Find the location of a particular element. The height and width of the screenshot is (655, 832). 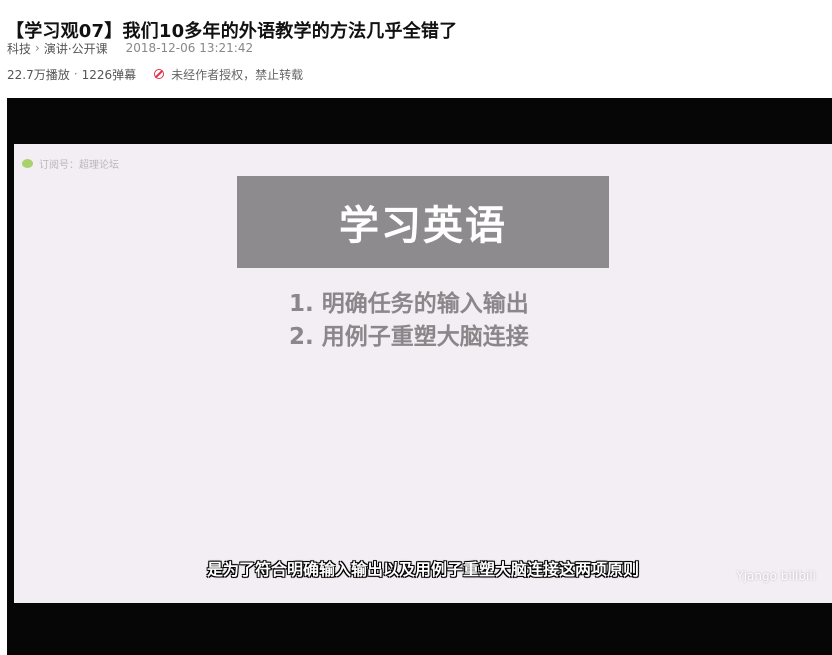

category-link: 科技 is located at coordinates (19, 48).